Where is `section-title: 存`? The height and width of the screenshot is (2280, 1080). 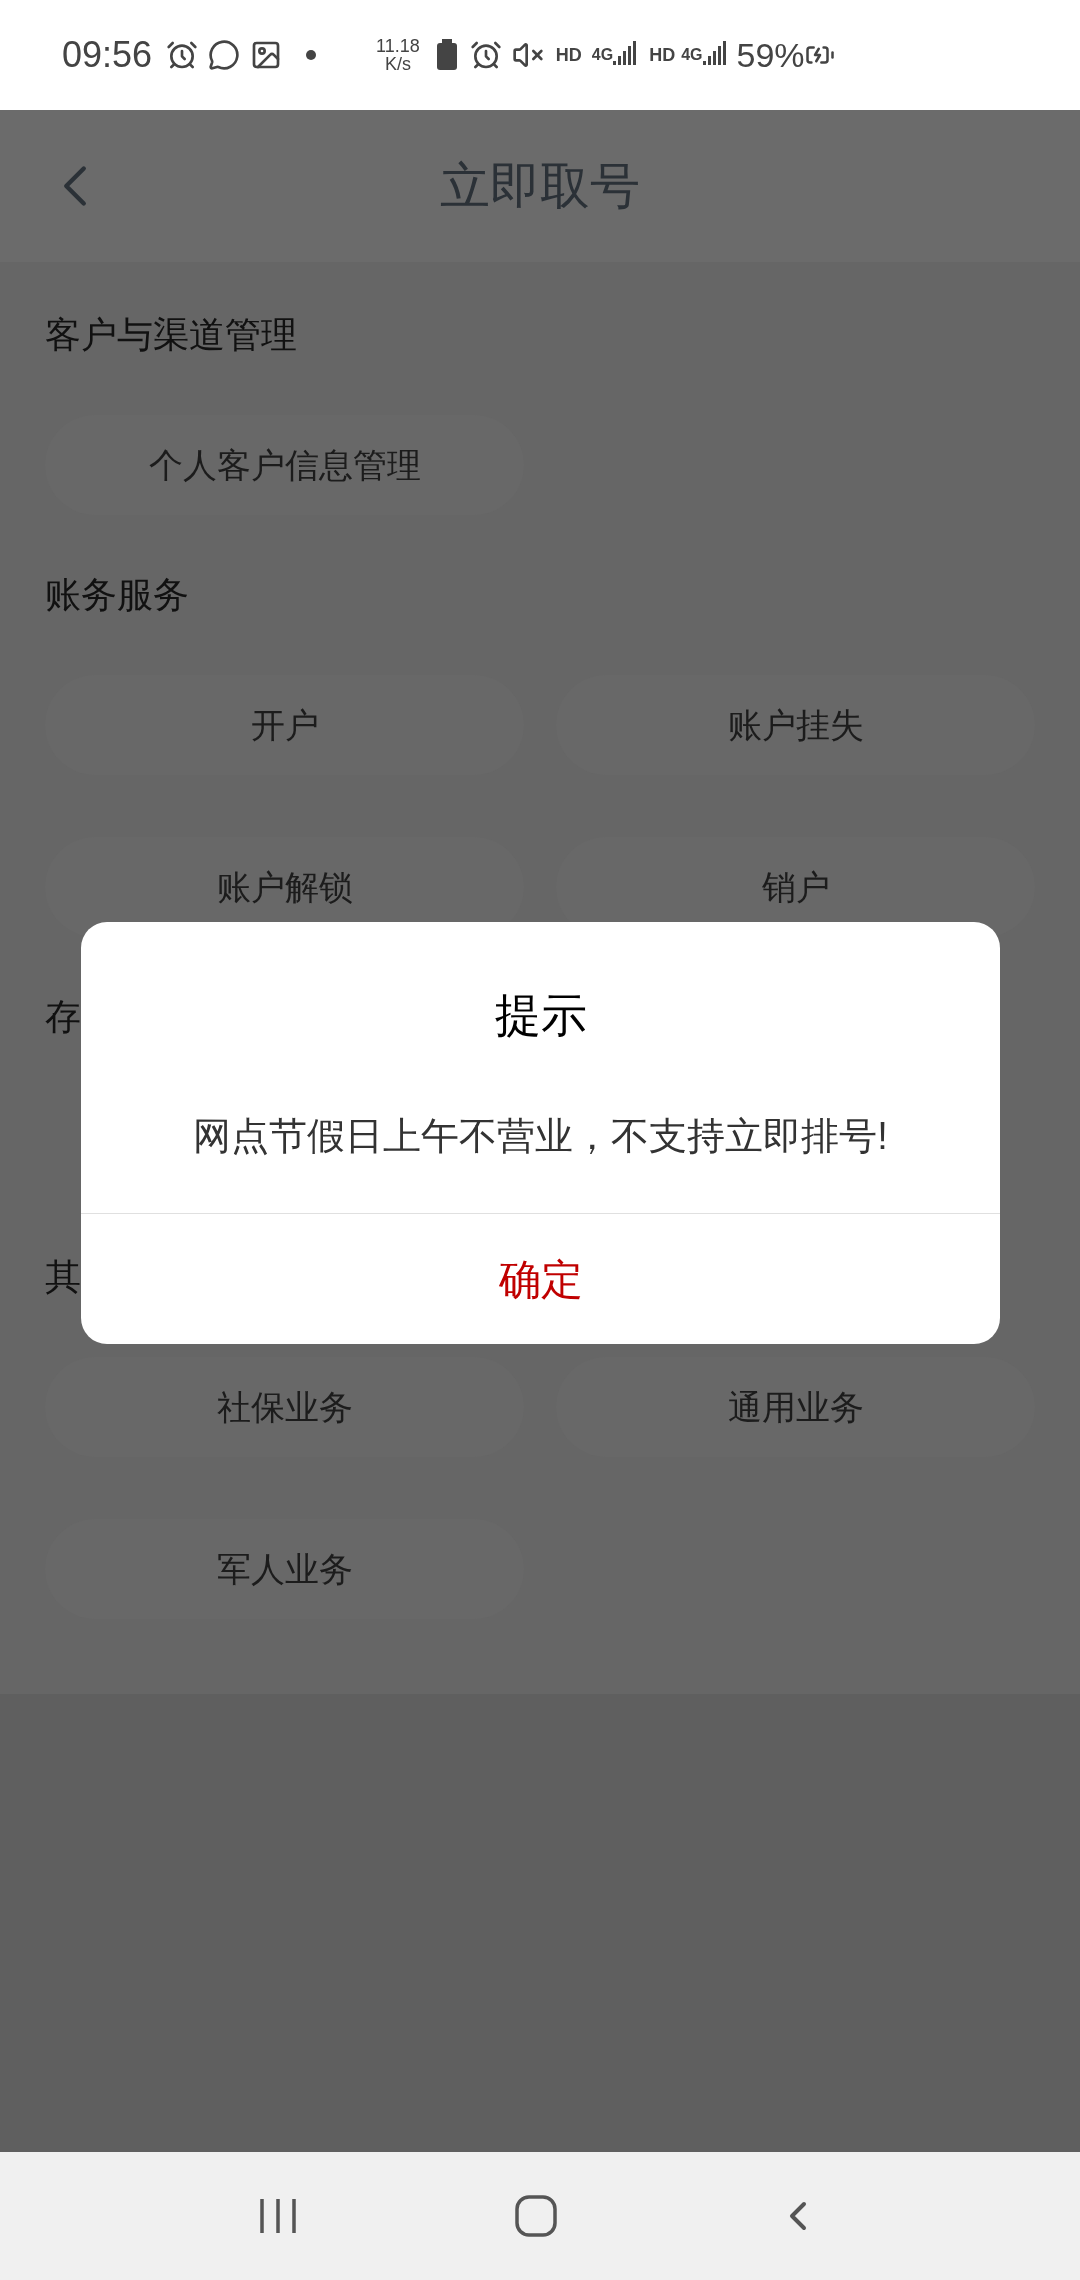
section-title: 存 is located at coordinates (63, 1017).